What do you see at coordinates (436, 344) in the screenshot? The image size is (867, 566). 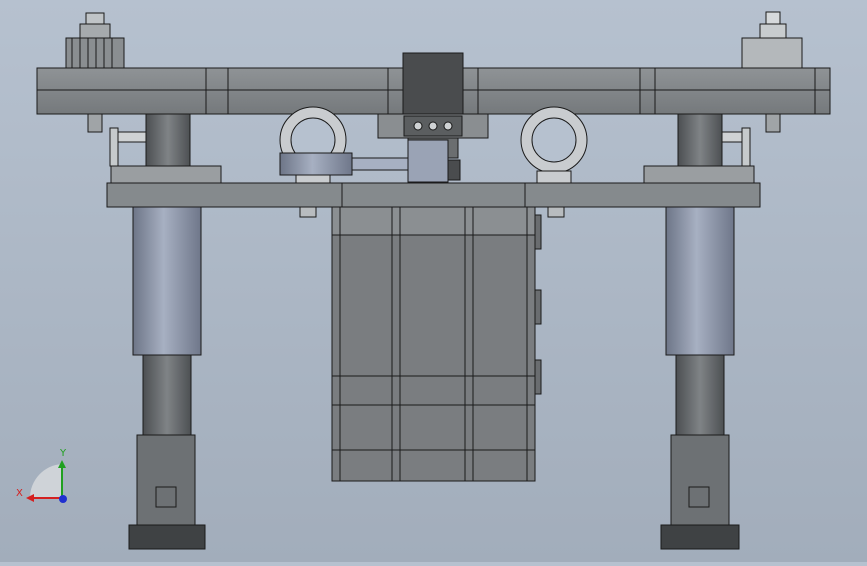 I see `central-motor-housing` at bounding box center [436, 344].